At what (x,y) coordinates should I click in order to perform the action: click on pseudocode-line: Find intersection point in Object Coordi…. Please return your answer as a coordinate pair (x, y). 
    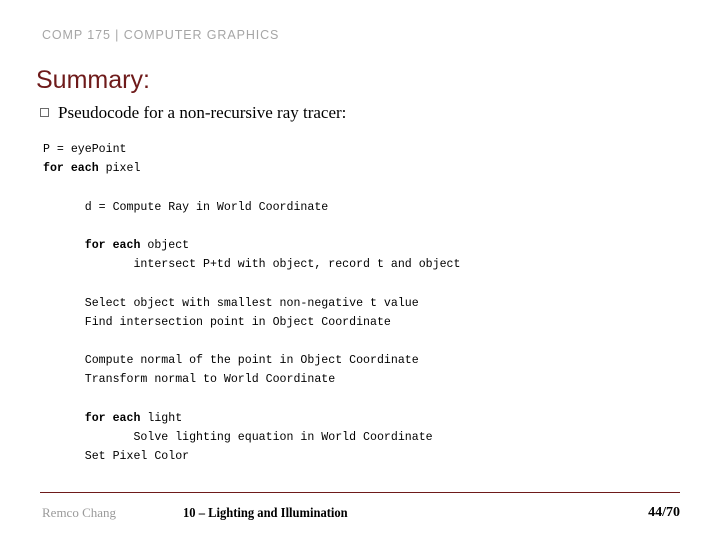
    Looking at the image, I should click on (217, 322).